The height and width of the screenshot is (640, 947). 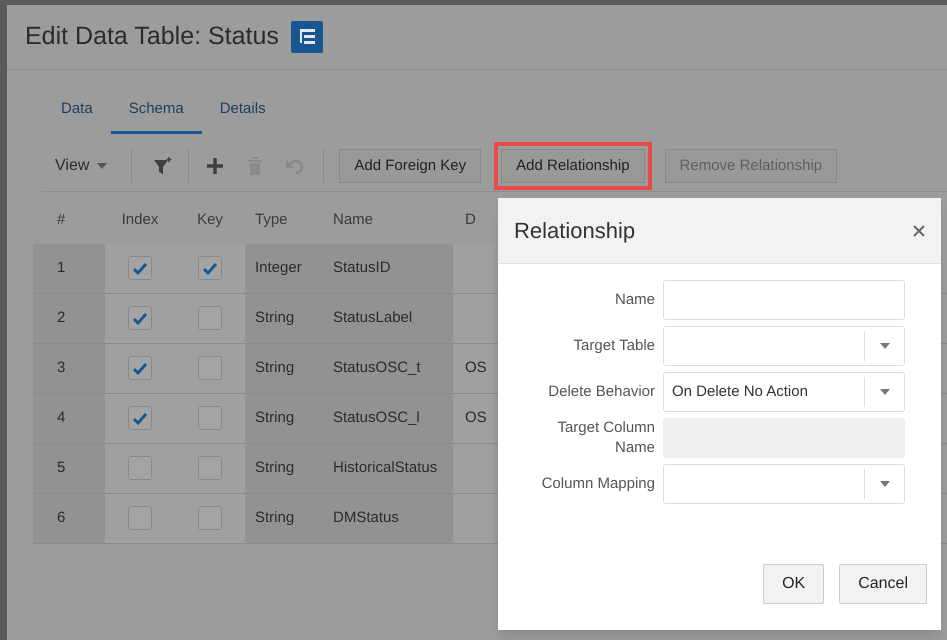 What do you see at coordinates (388, 318) in the screenshot?
I see `table-cell: StatusLabel` at bounding box center [388, 318].